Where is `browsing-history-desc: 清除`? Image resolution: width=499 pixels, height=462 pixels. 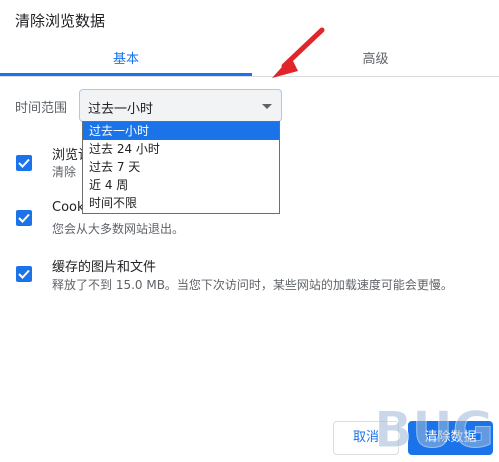
browsing-history-desc: 清除 is located at coordinates (64, 172).